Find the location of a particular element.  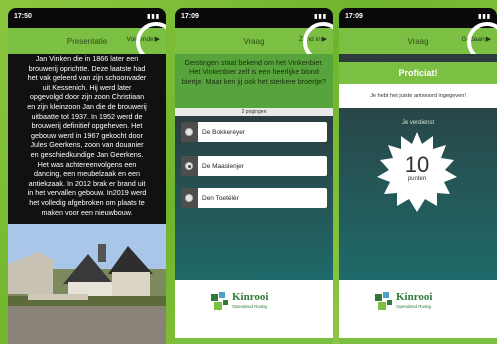

text-line: het vak geleerd van zijn schoonvader is located at coordinates (87, 78).